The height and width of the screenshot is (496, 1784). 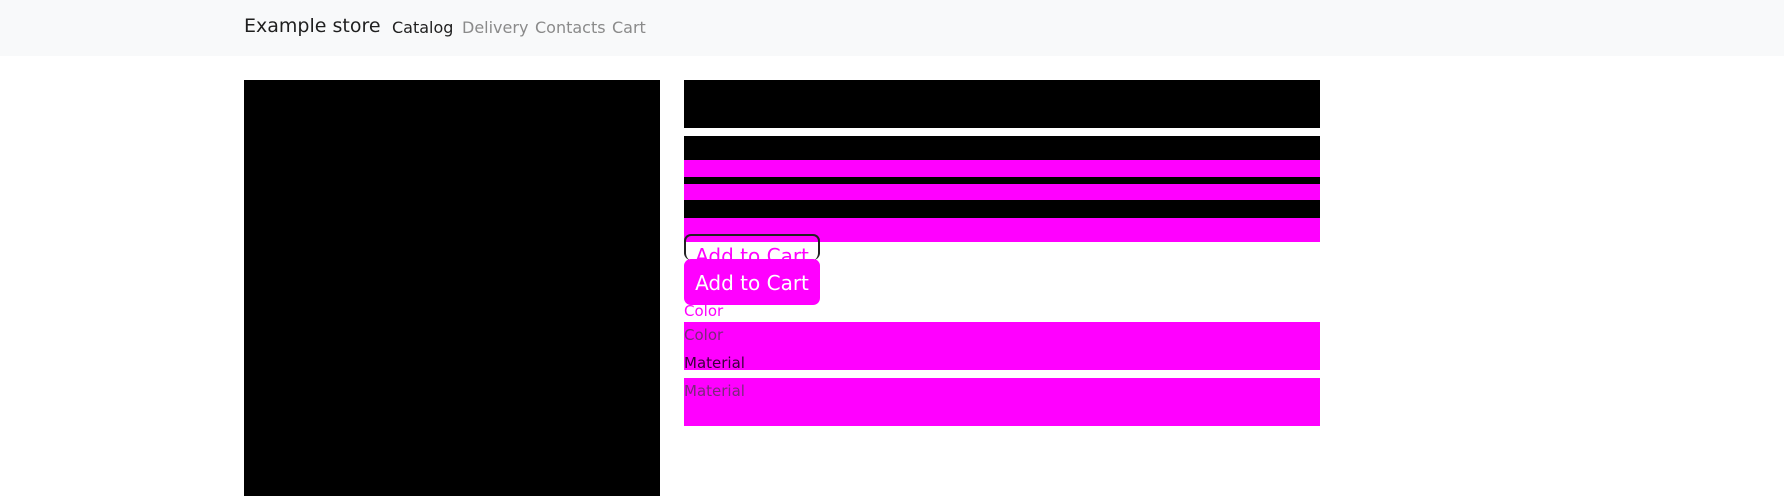 I want to click on color-label: Color, so click(x=704, y=311).